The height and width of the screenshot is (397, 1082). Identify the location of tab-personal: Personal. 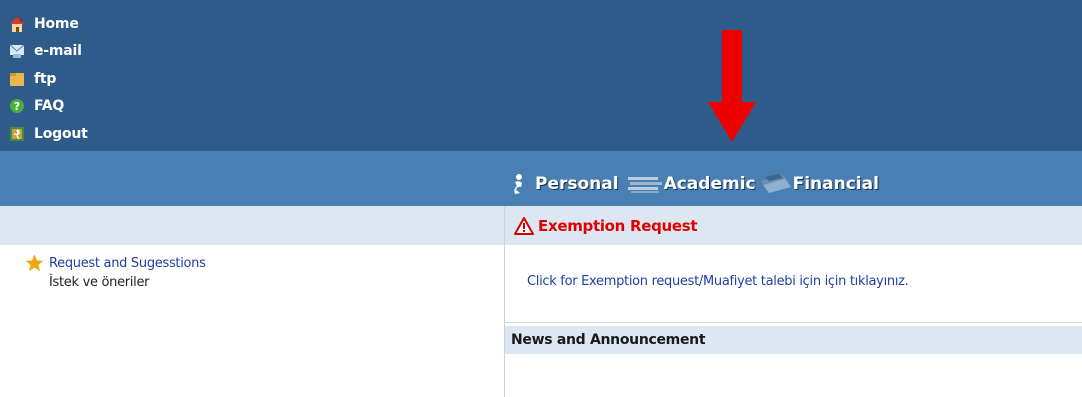
(565, 184).